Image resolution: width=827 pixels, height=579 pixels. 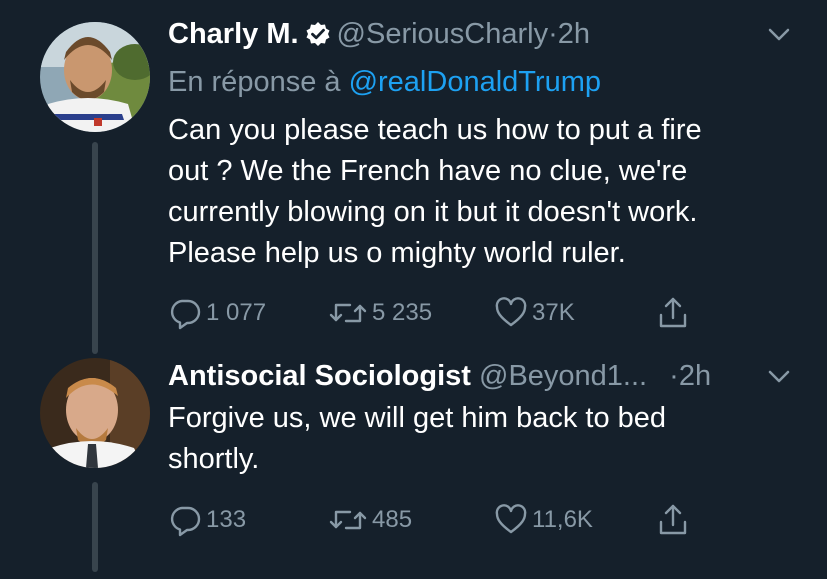 I want to click on reply-context: En réponse à @realDonaldTrump, so click(x=384, y=82).